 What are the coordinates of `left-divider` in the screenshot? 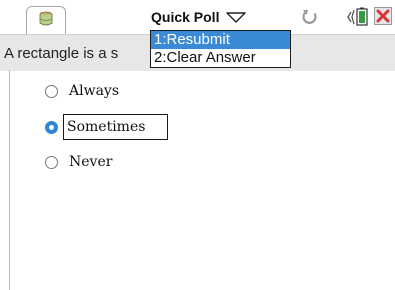 It's located at (9, 180).